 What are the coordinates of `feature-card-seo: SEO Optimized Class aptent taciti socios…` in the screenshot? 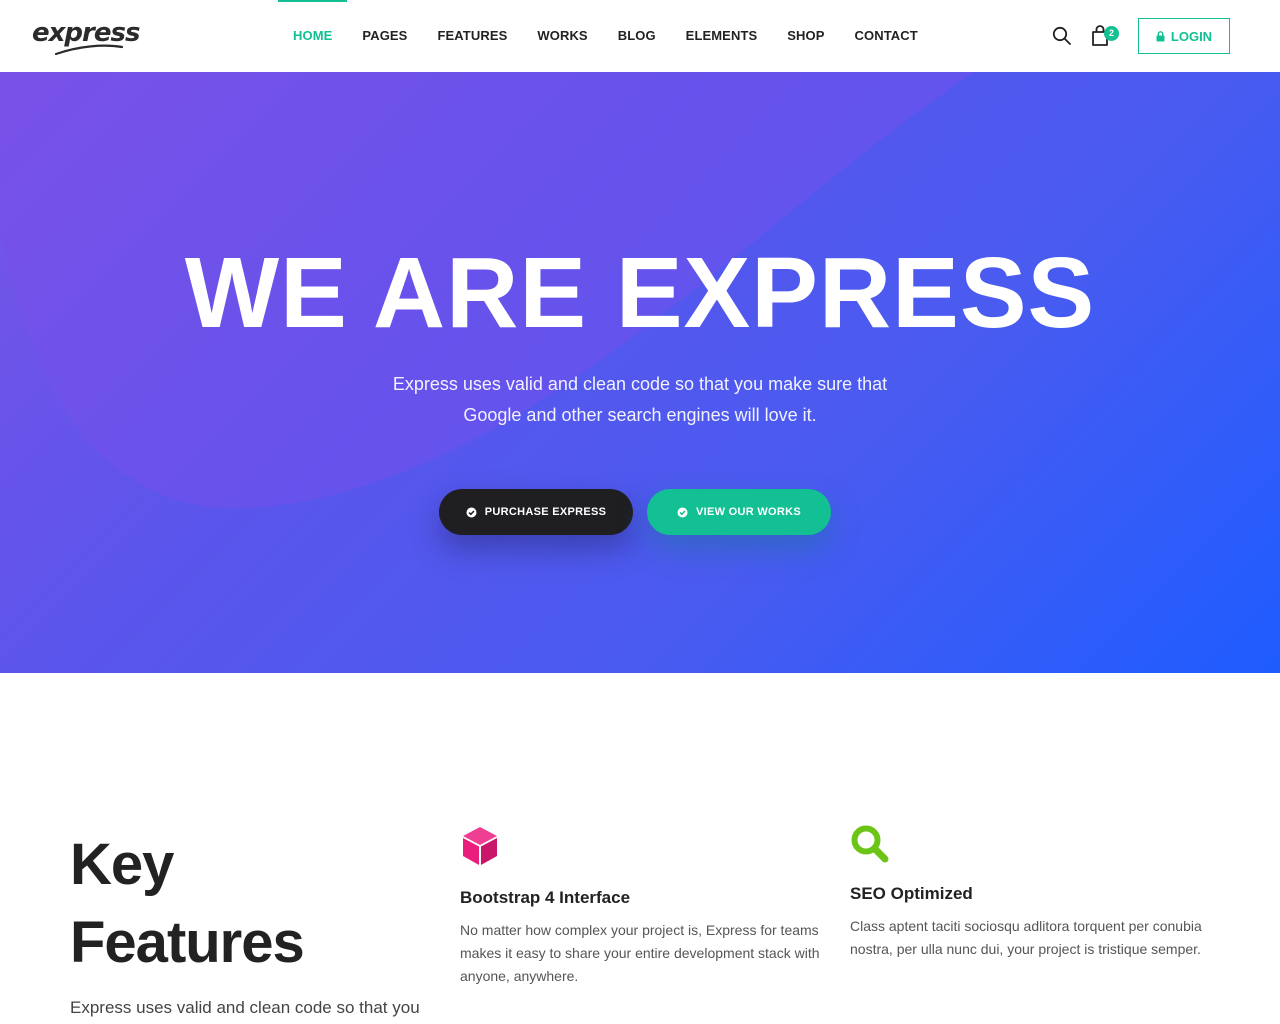 It's located at (1035, 892).